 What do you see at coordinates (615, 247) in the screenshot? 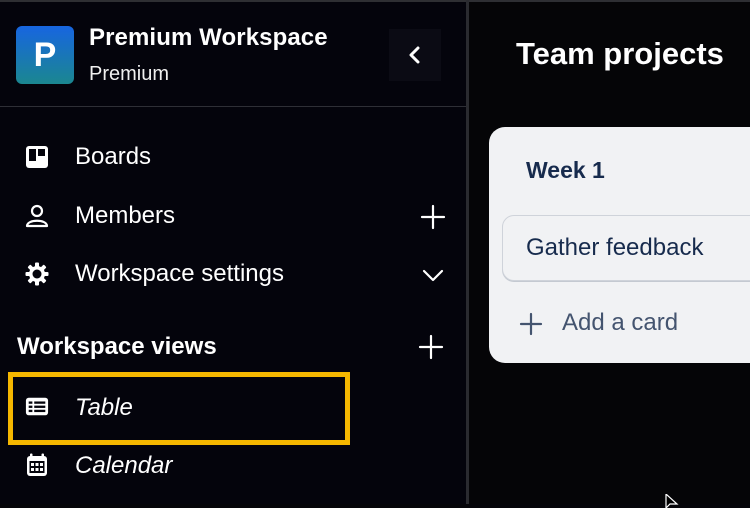
I see `card-title: Gather feedback` at bounding box center [615, 247].